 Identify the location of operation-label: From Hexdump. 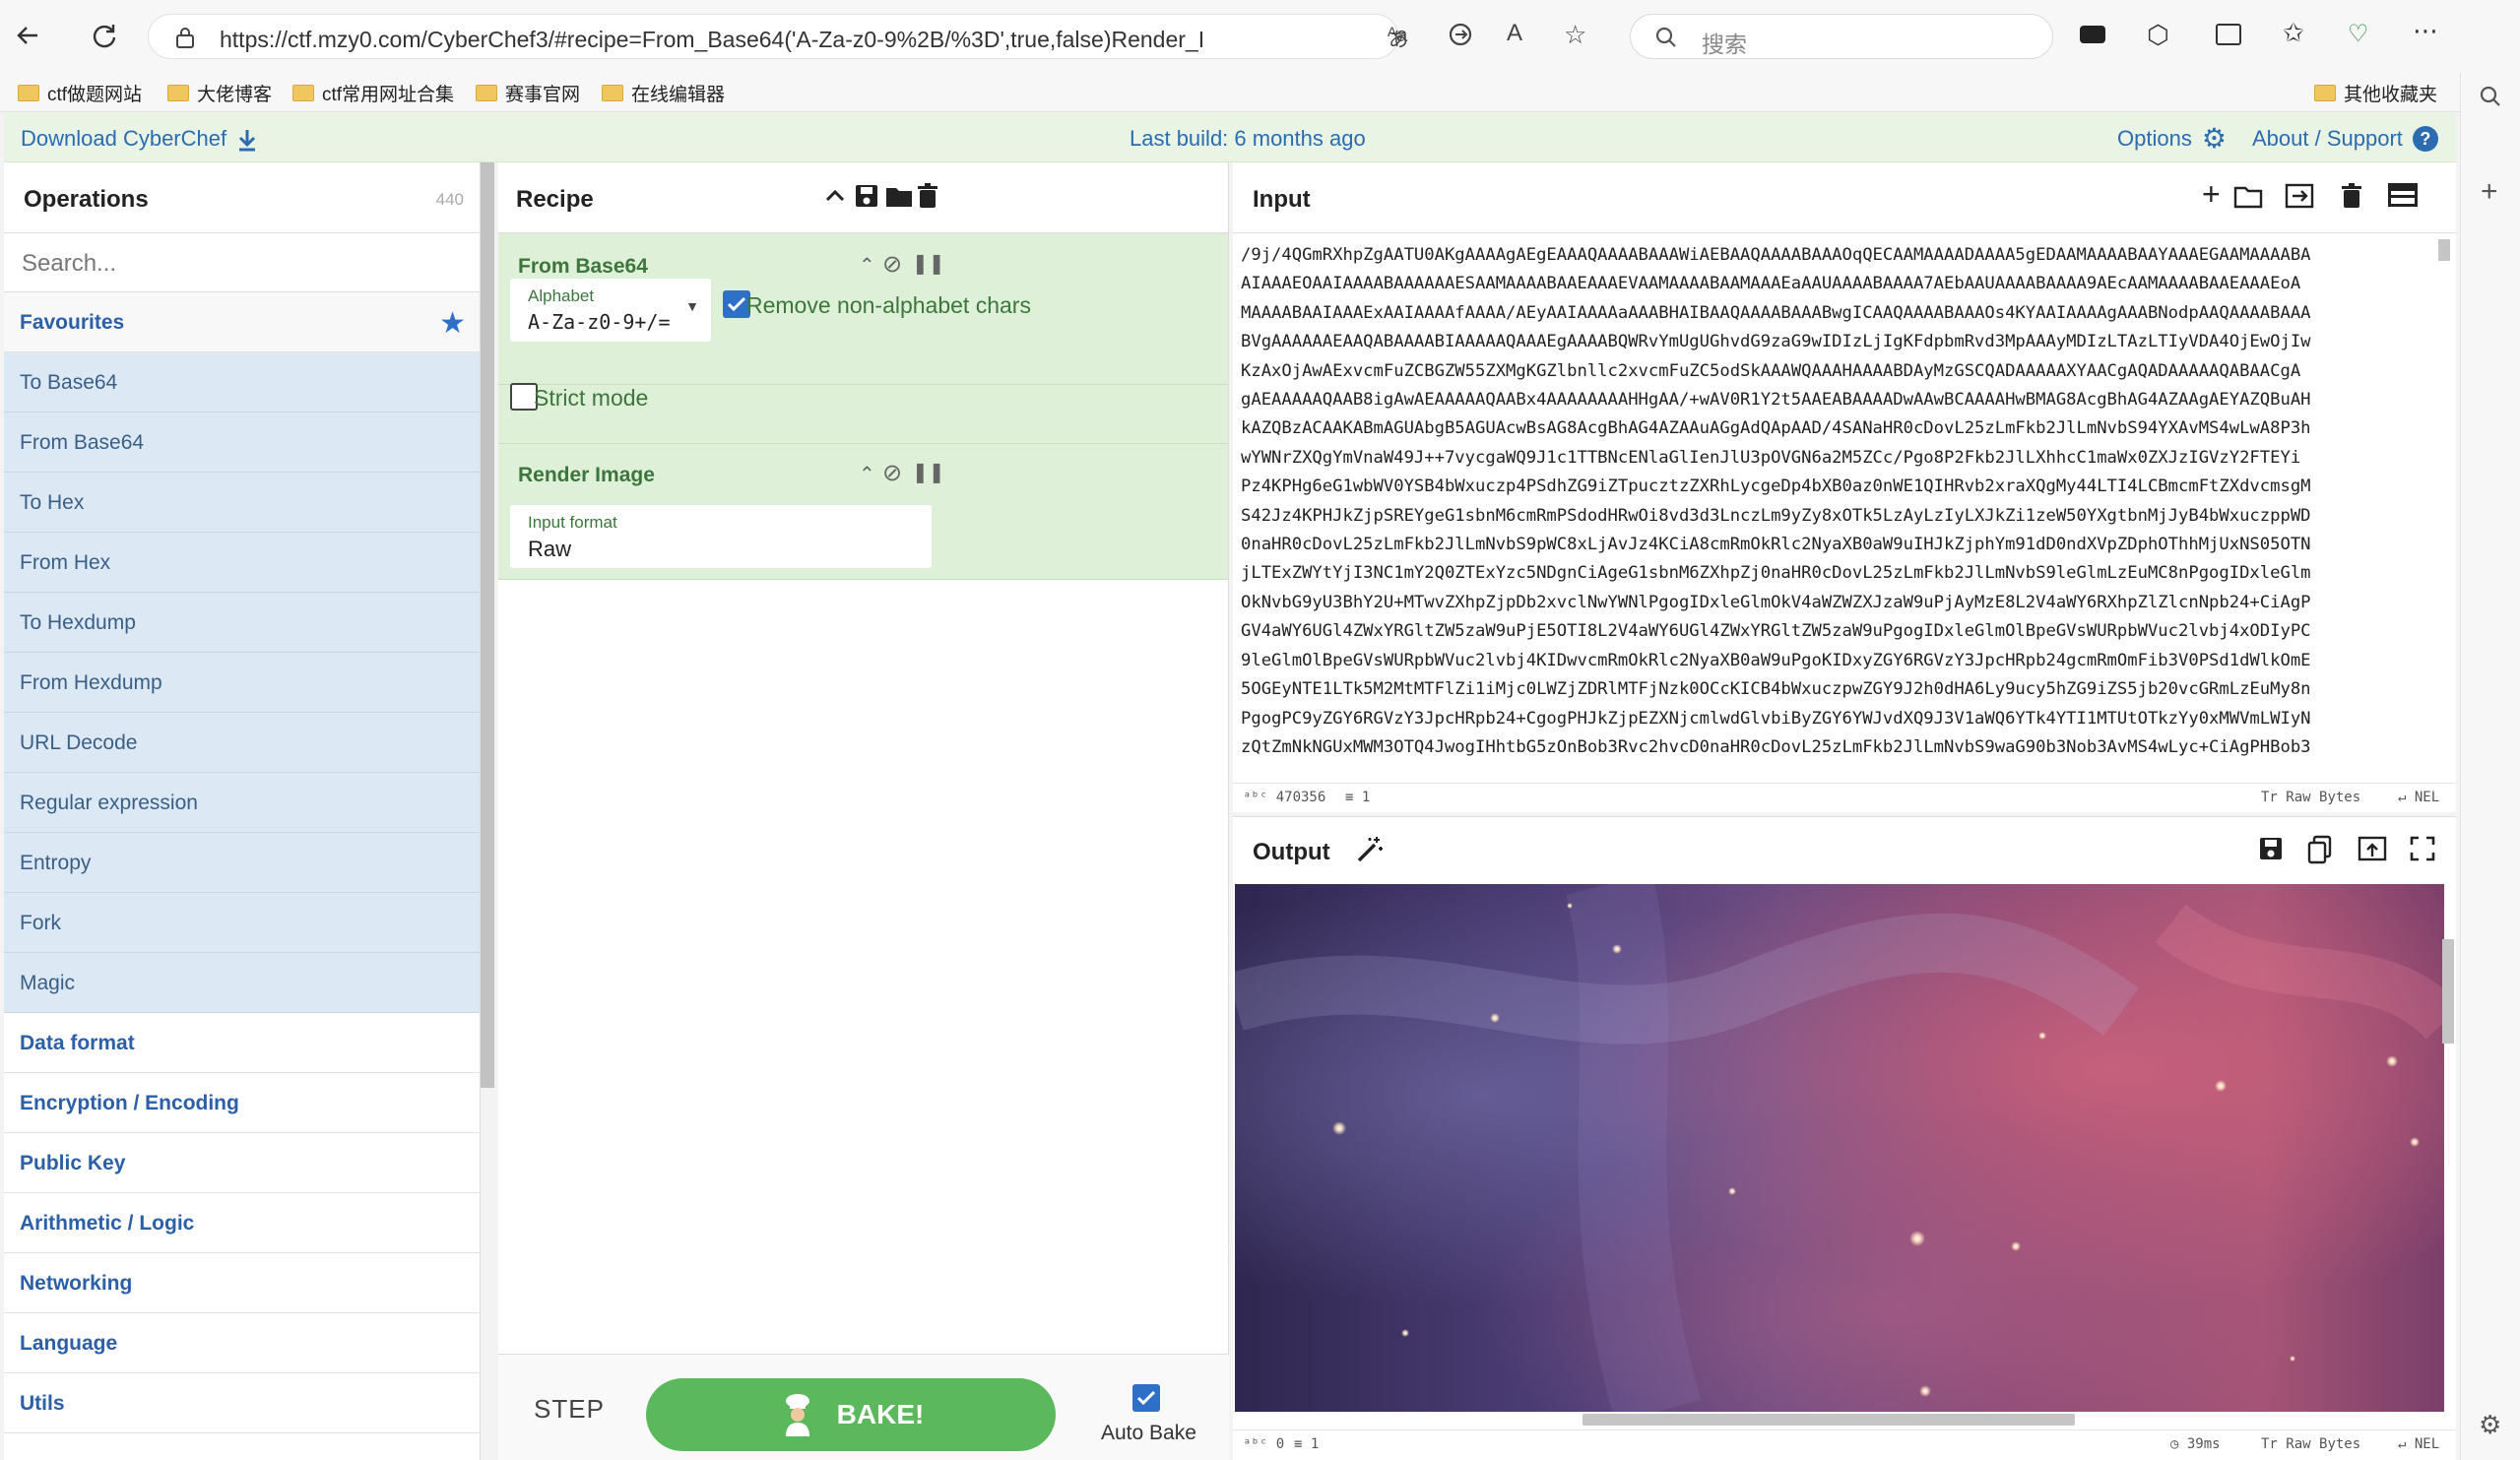
(91, 682).